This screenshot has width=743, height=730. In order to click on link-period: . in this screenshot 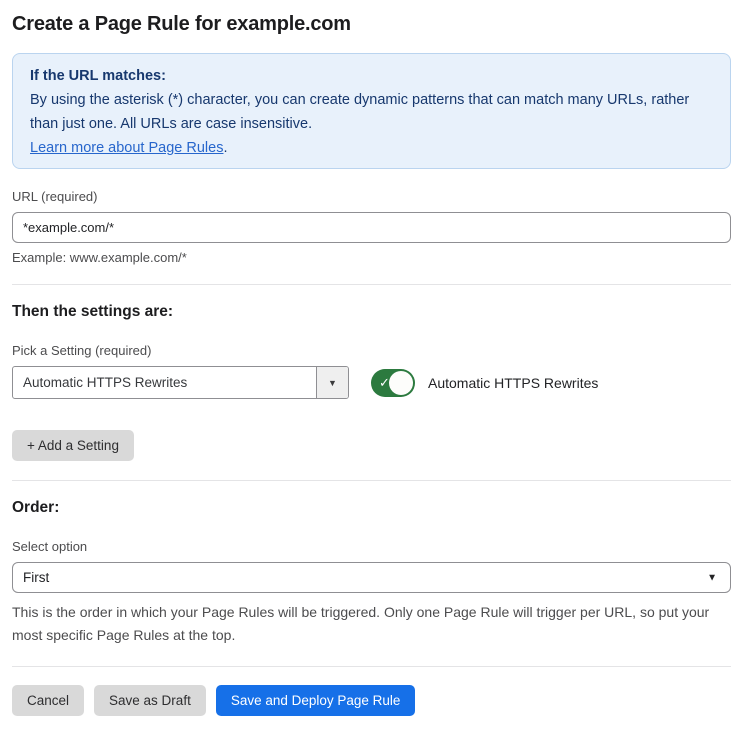, I will do `click(225, 148)`.